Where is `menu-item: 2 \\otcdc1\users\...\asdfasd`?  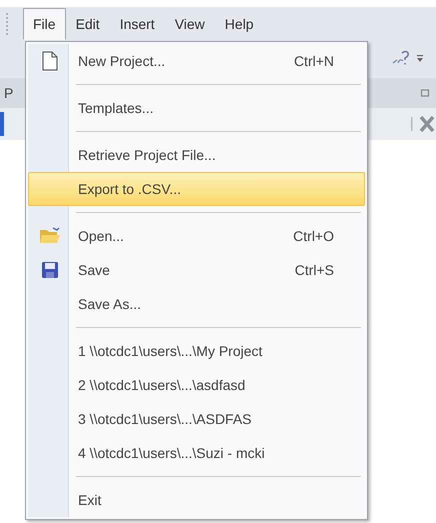
menu-item: 2 \\otcdc1\users\...\asdfasd is located at coordinates (196, 385).